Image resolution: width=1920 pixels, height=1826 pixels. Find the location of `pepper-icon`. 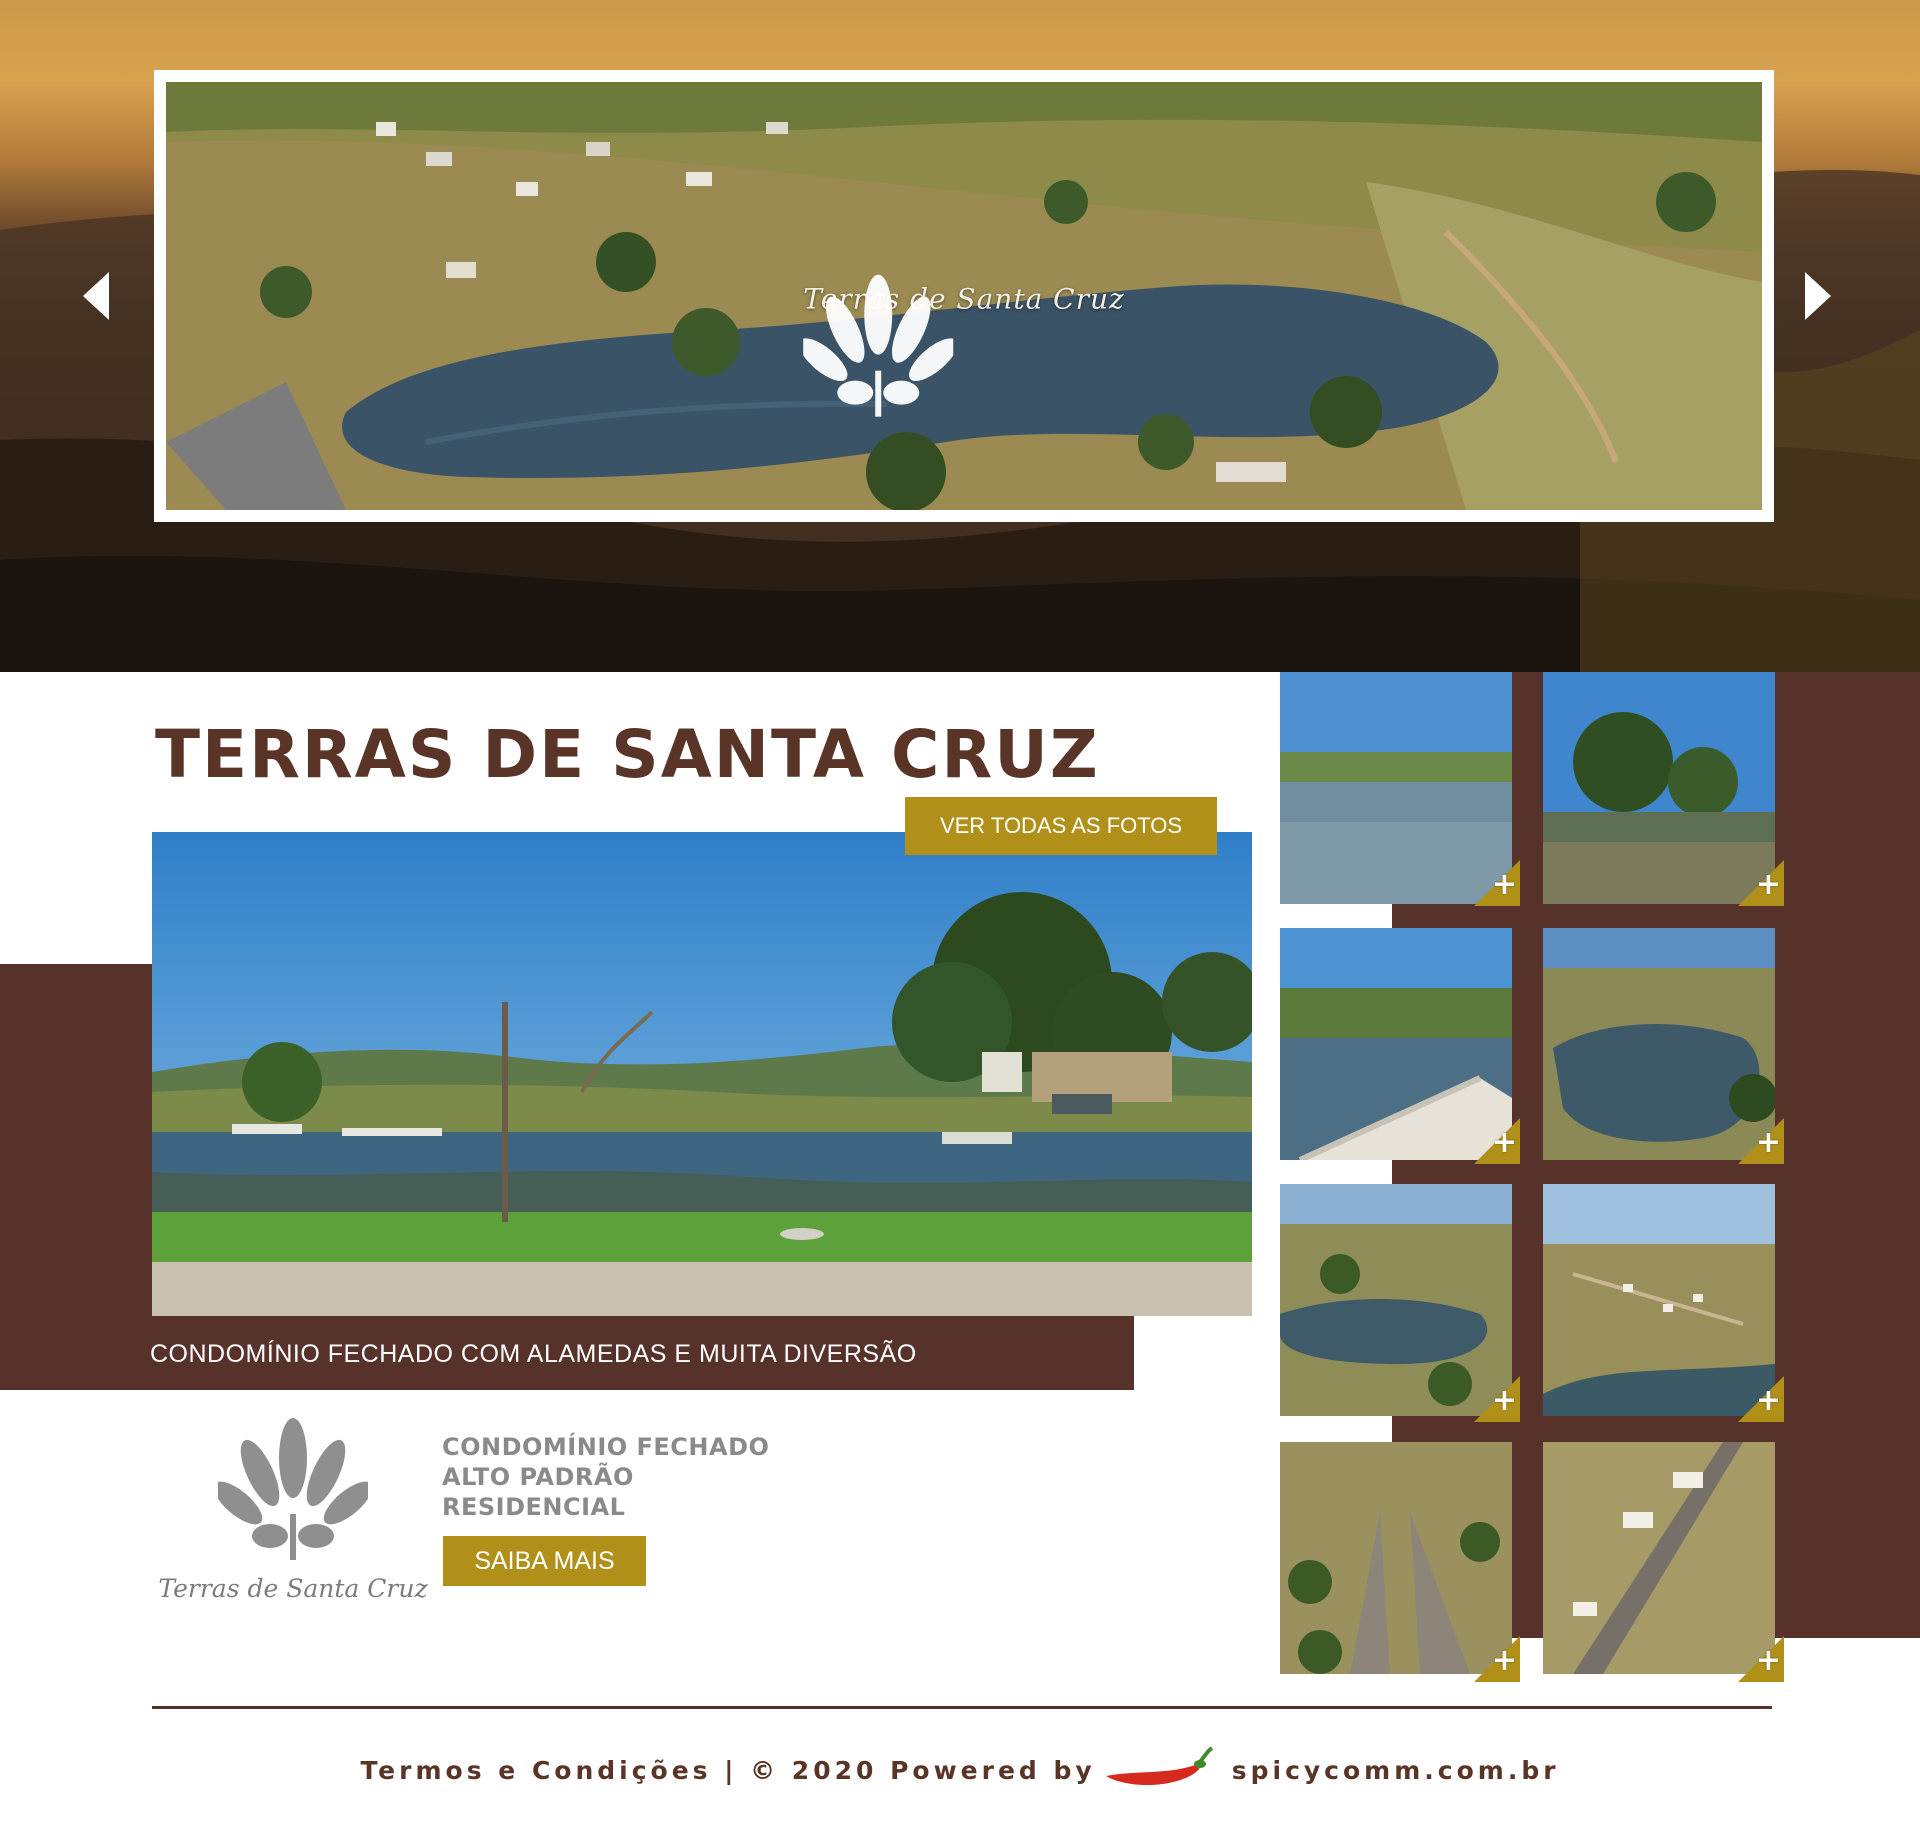

pepper-icon is located at coordinates (1159, 1766).